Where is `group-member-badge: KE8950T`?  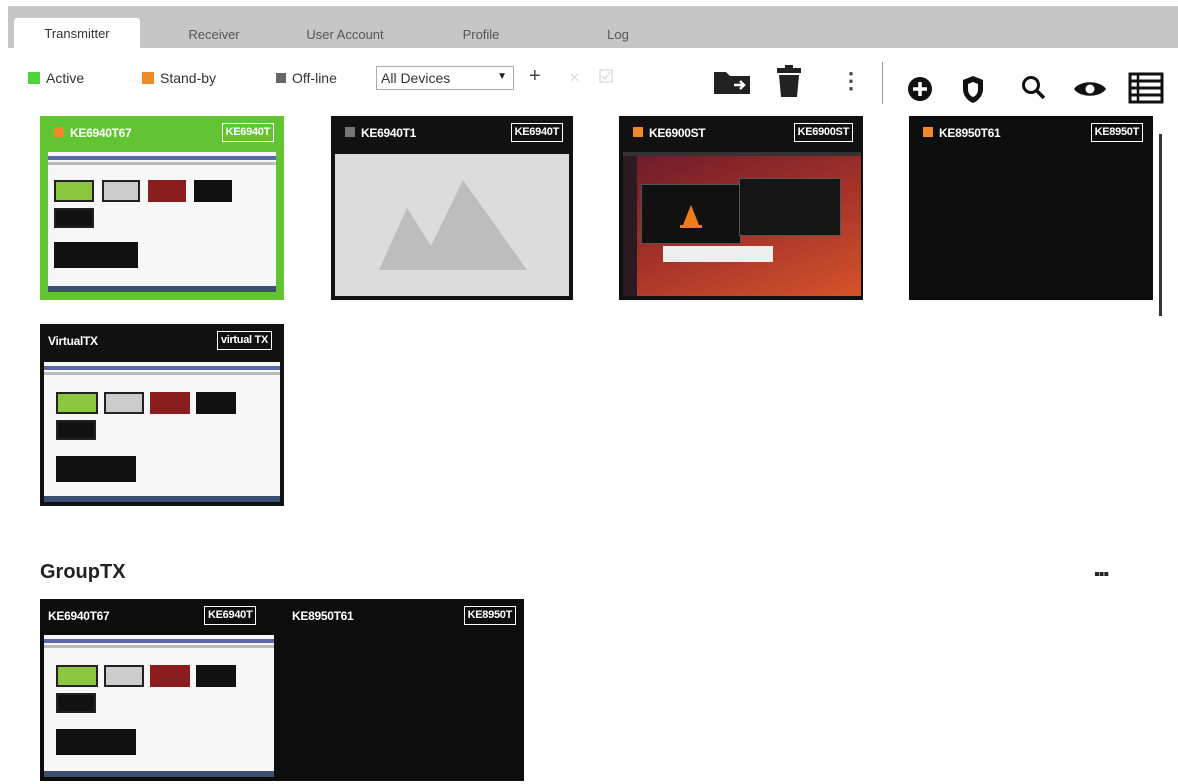
group-member-badge: KE8950T is located at coordinates (489, 615).